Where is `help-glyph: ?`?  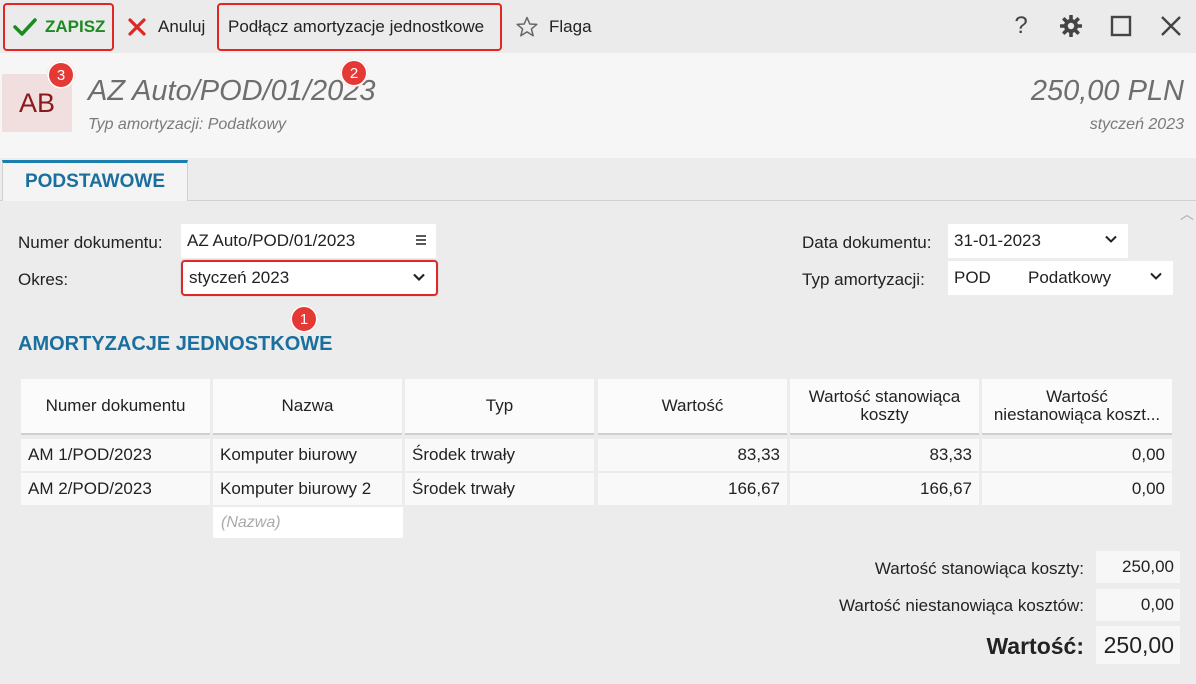 help-glyph: ? is located at coordinates (1021, 25).